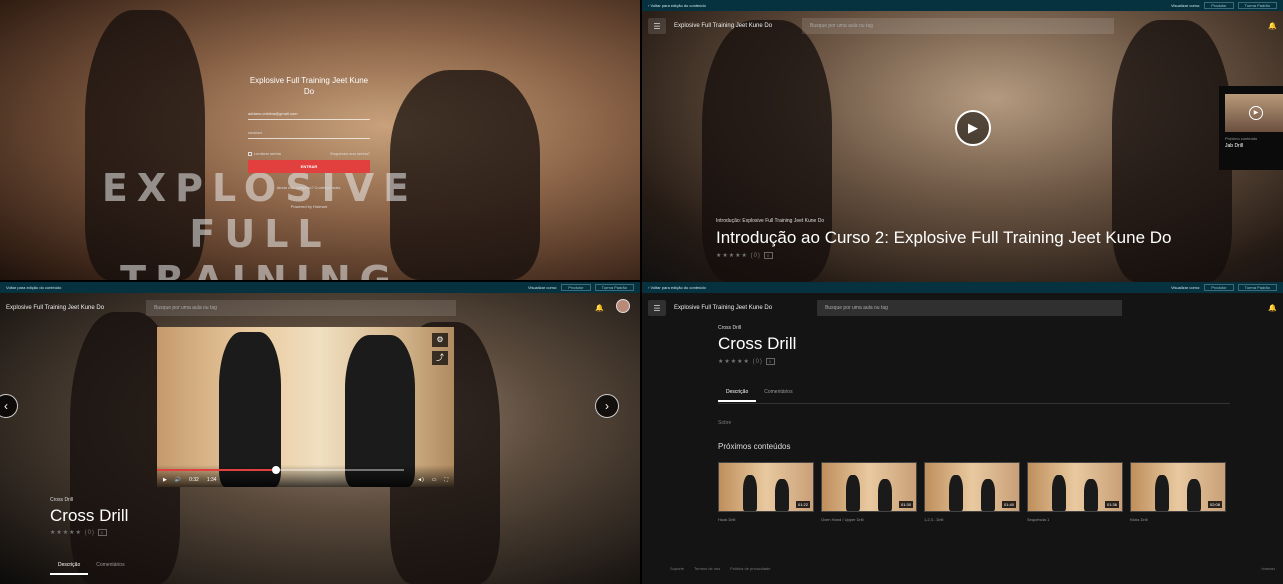  Describe the element at coordinates (194, 480) in the screenshot. I see `video-time-current: 0:32` at that location.